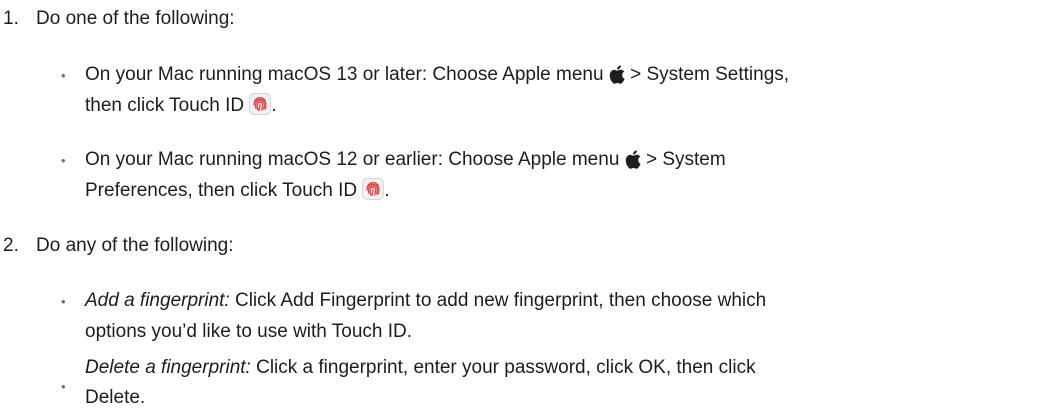 The width and height of the screenshot is (1062, 412). What do you see at coordinates (168, 367) in the screenshot?
I see `bullet-term: Delete a fingerprint:` at bounding box center [168, 367].